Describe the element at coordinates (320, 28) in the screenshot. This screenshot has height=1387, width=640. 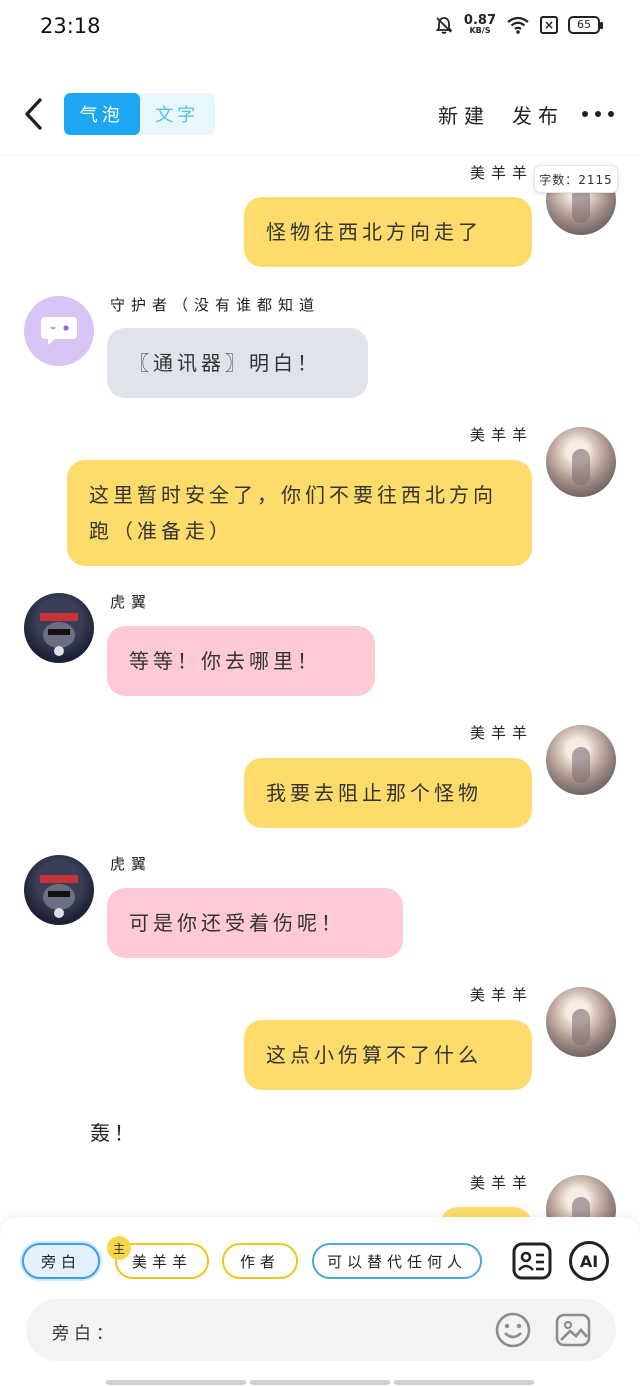
I see `status-bar: 23:18 0.87 KB/S × 65` at that location.